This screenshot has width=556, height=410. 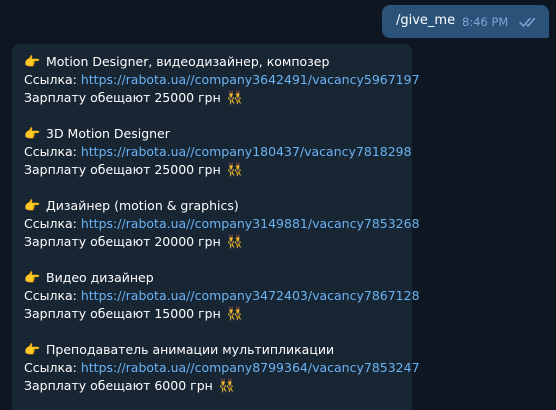 What do you see at coordinates (122, 313) in the screenshot?
I see `vacancy-salary: Зарплату обещают 15000 грн` at bounding box center [122, 313].